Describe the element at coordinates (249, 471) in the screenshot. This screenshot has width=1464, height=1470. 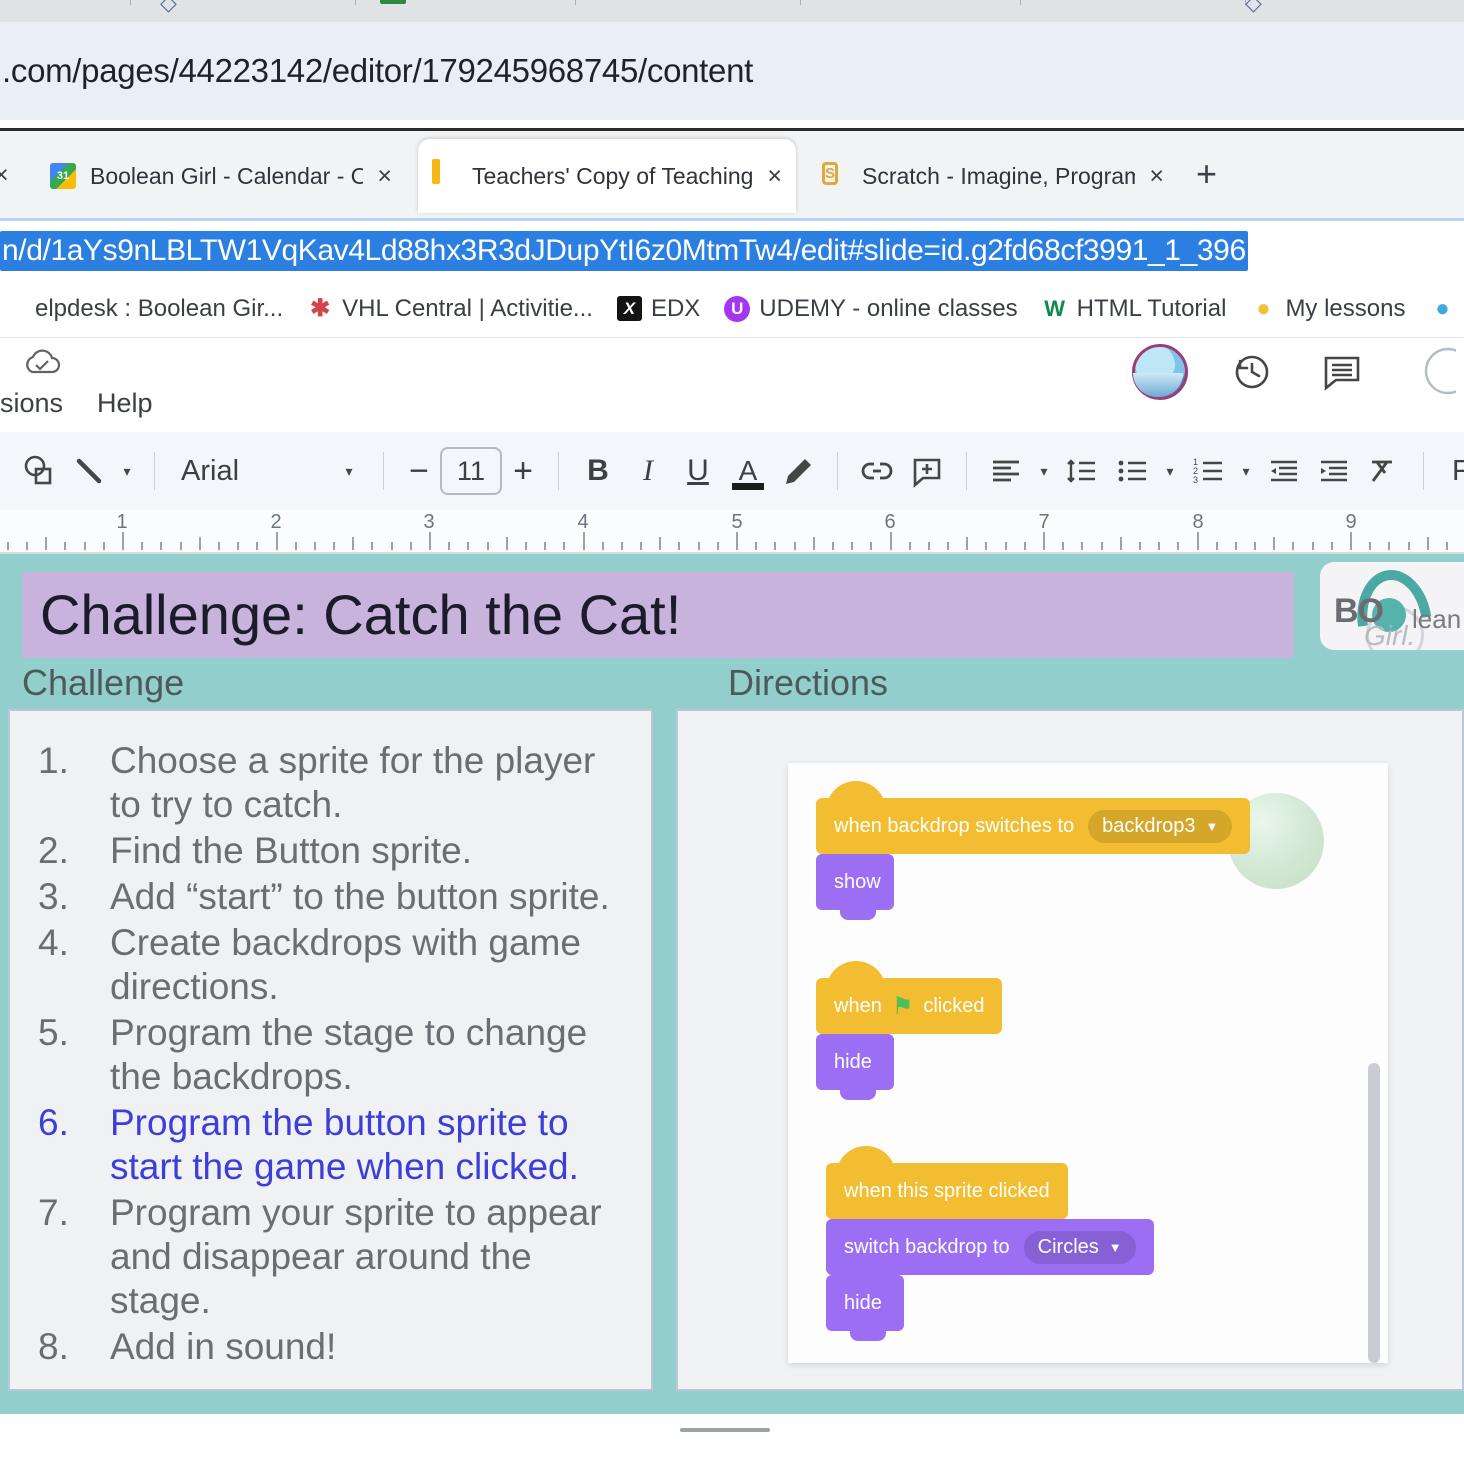
I see `font-family-select: Arial` at that location.